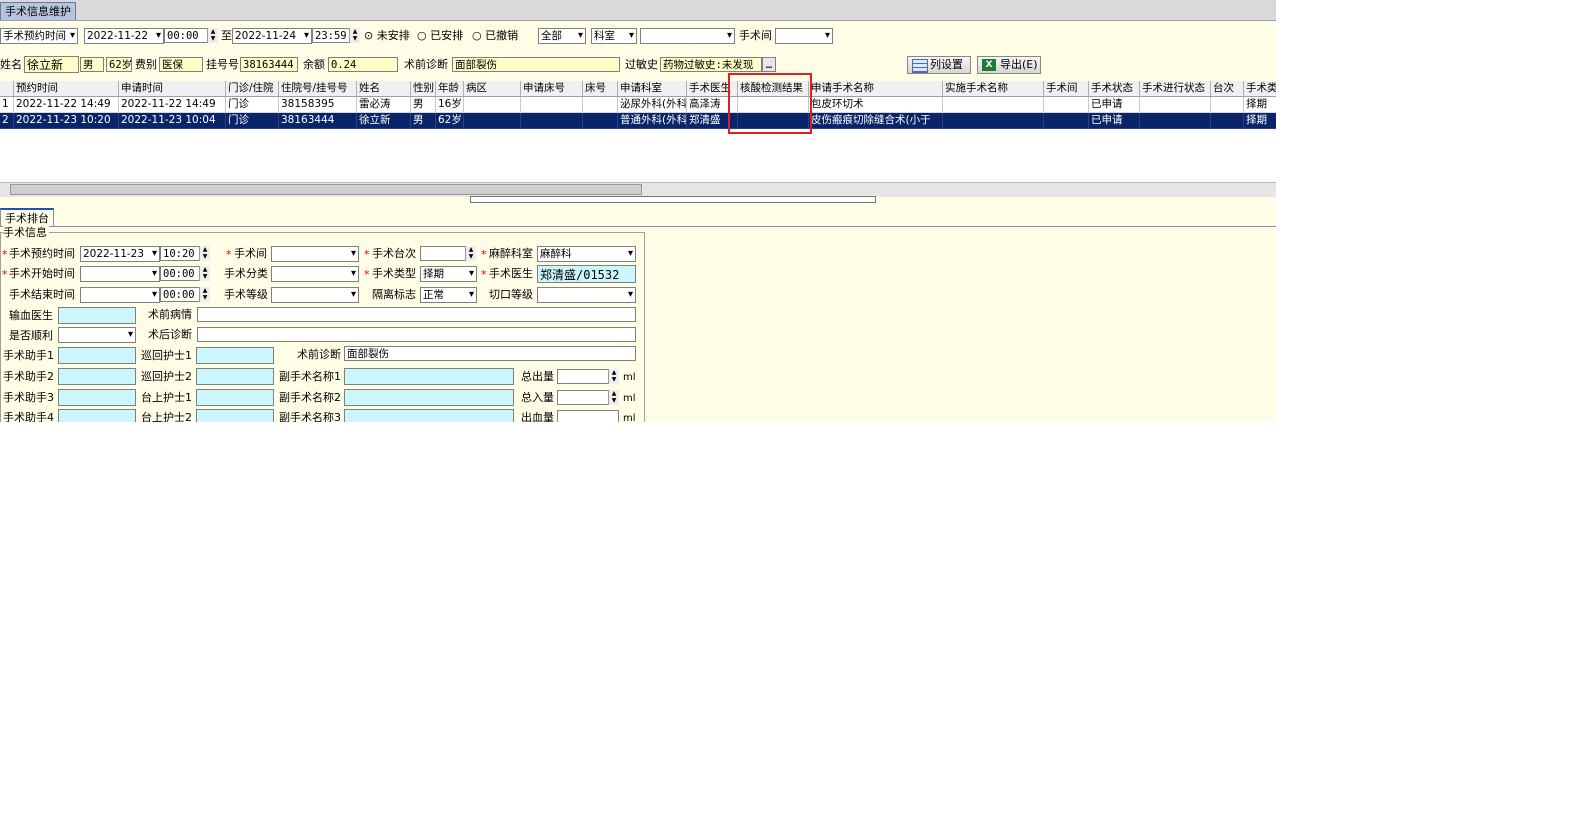  I want to click on surgeon-label: 手术医生, so click(511, 273).